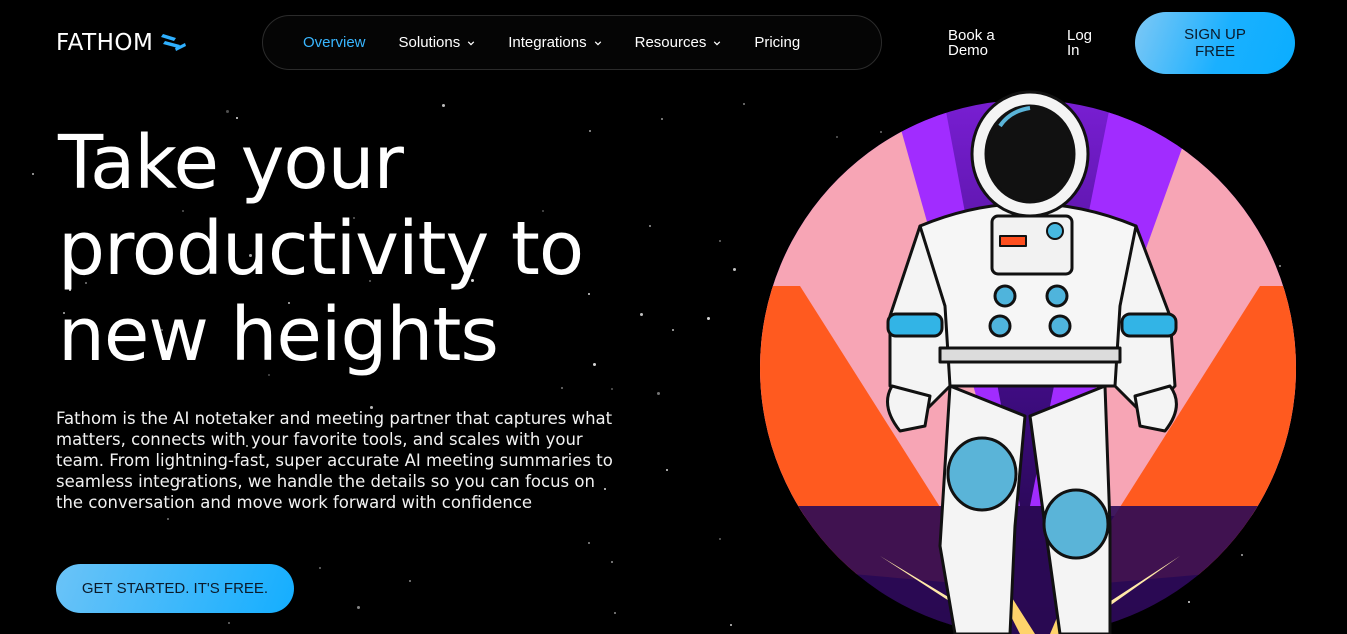 This screenshot has height=634, width=1347. What do you see at coordinates (429, 42) in the screenshot?
I see `nav-solutions-label: Solutions` at bounding box center [429, 42].